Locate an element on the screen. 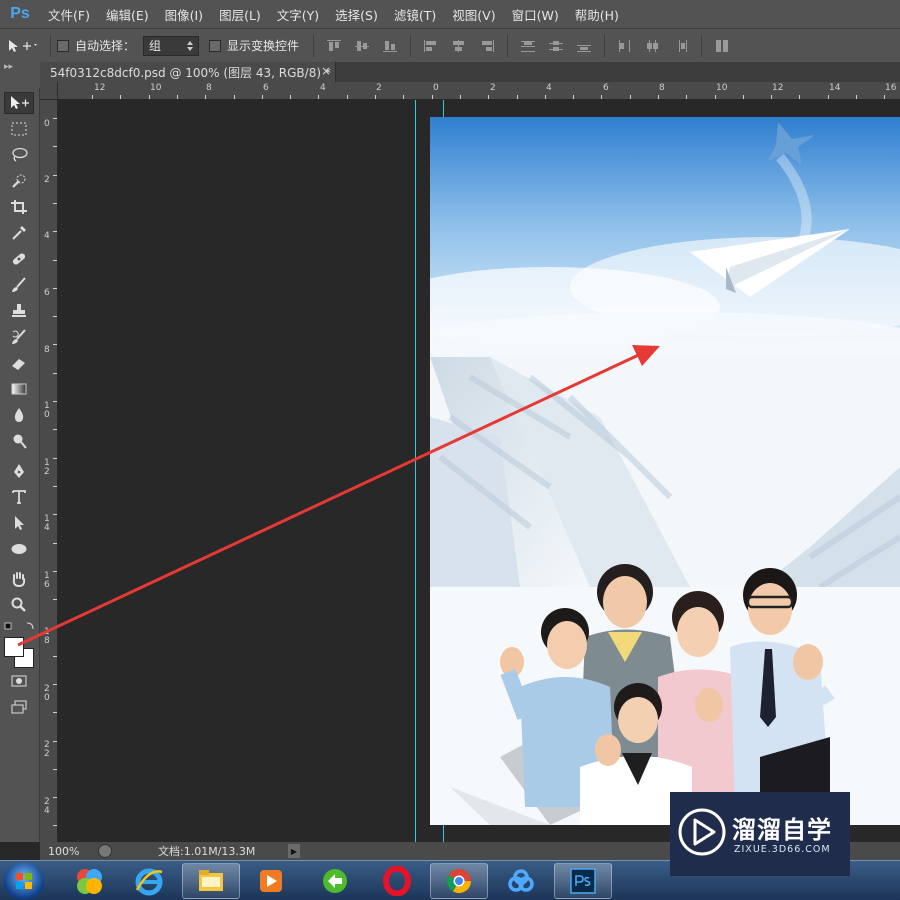  taskbar-baidu-netdisk is located at coordinates (521, 881).